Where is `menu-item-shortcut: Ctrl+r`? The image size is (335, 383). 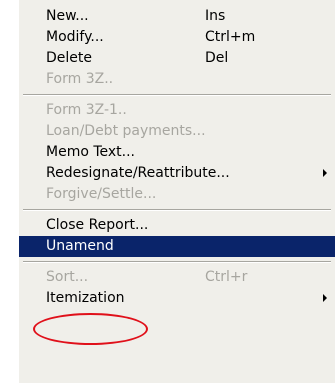 menu-item-shortcut: Ctrl+r is located at coordinates (226, 277).